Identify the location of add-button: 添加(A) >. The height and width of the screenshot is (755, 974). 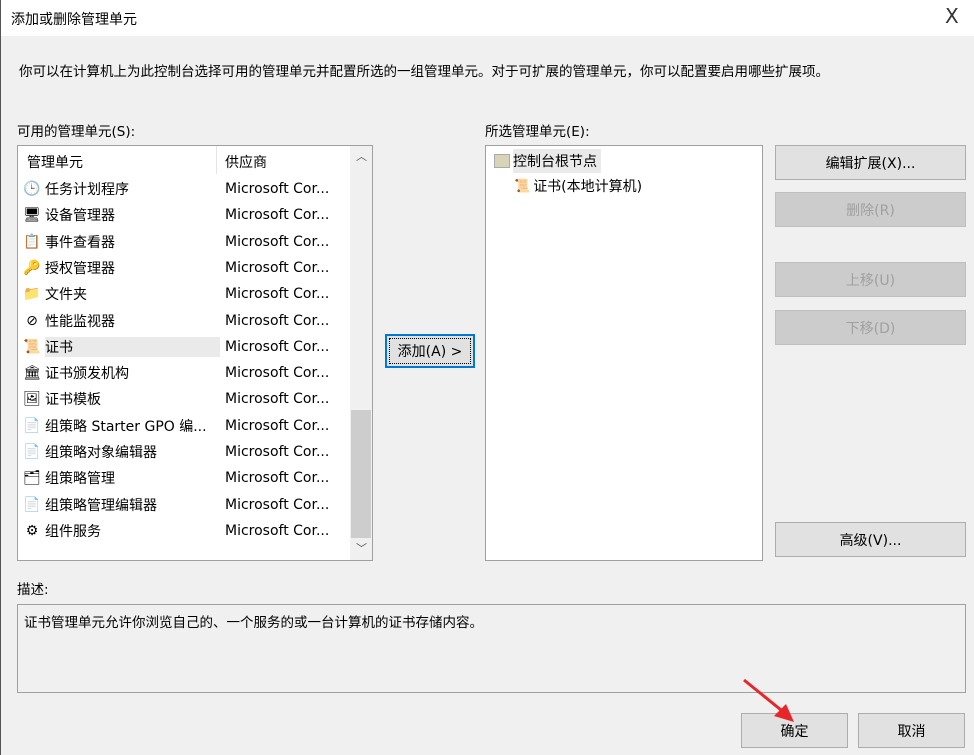
(430, 351).